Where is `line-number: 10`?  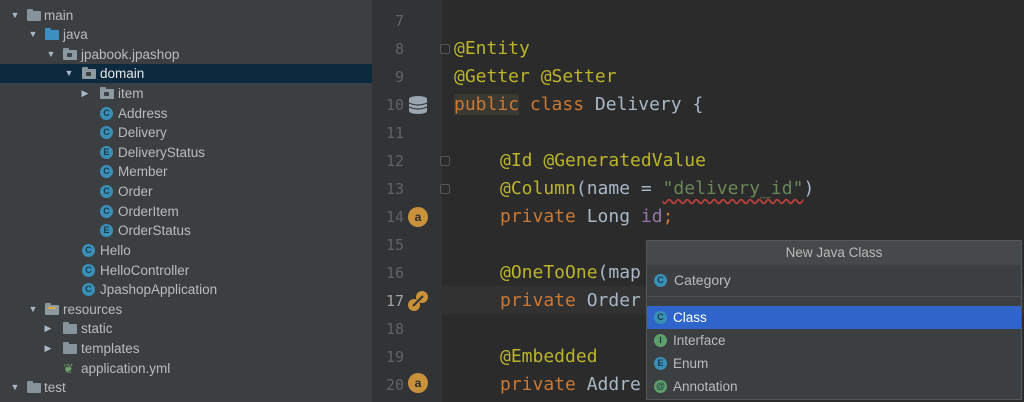 line-number: 10 is located at coordinates (394, 105).